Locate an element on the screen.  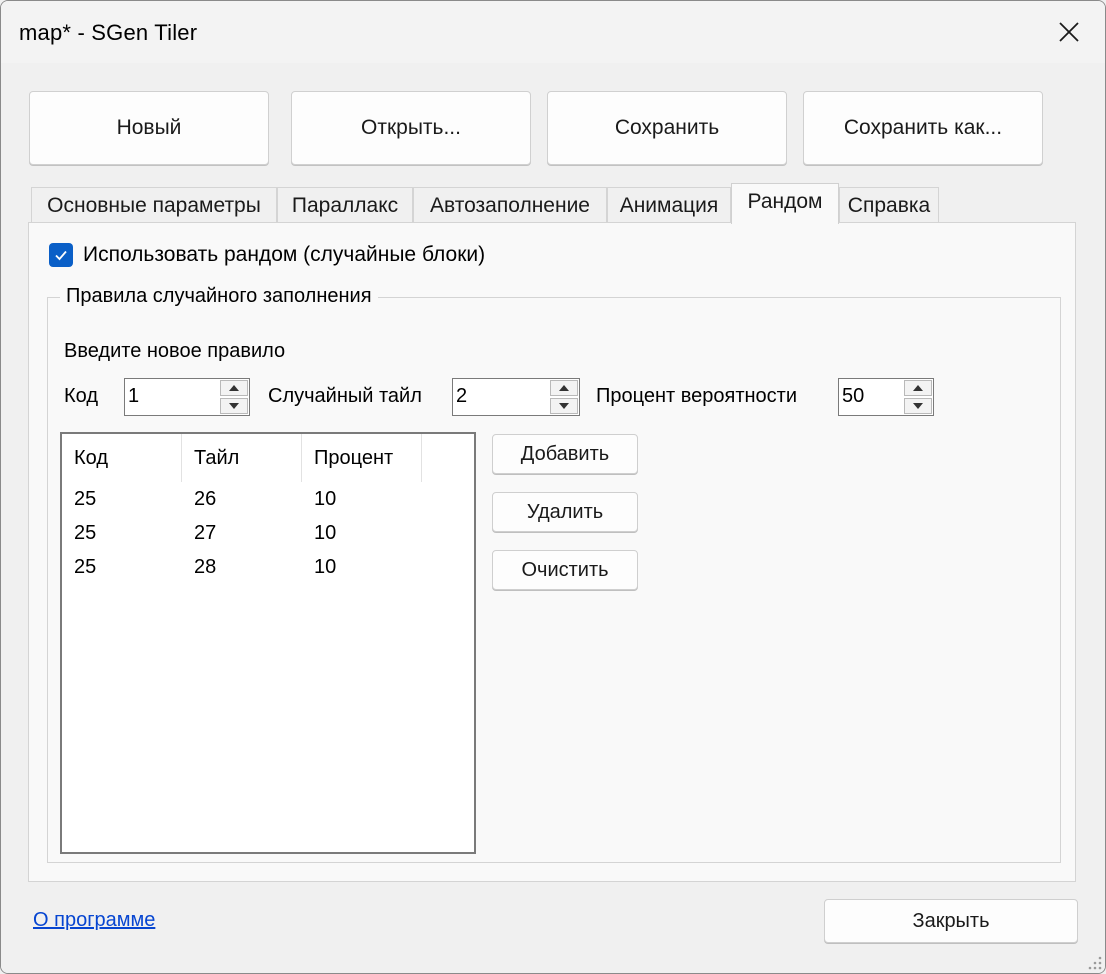
tab-autofill: Автозаполнение is located at coordinates (510, 205).